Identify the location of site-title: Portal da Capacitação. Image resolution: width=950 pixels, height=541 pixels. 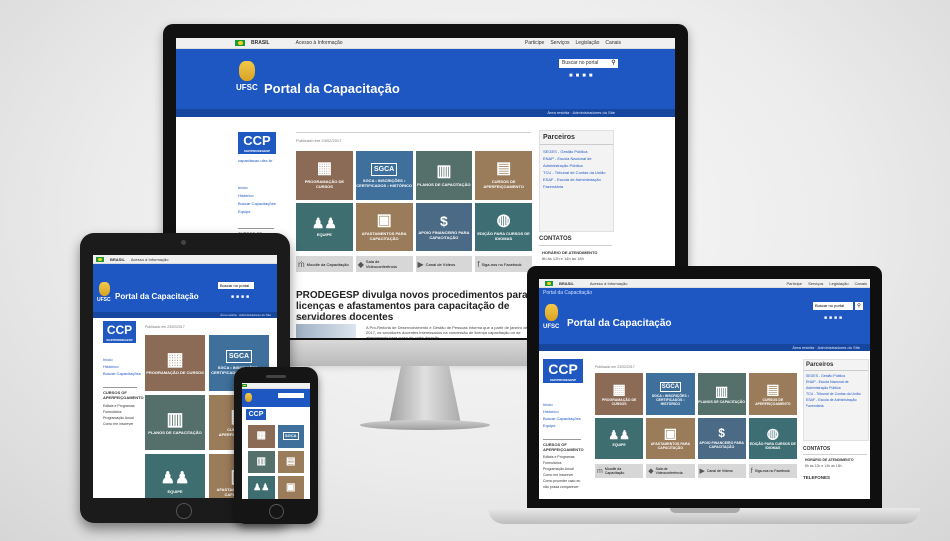
(332, 88).